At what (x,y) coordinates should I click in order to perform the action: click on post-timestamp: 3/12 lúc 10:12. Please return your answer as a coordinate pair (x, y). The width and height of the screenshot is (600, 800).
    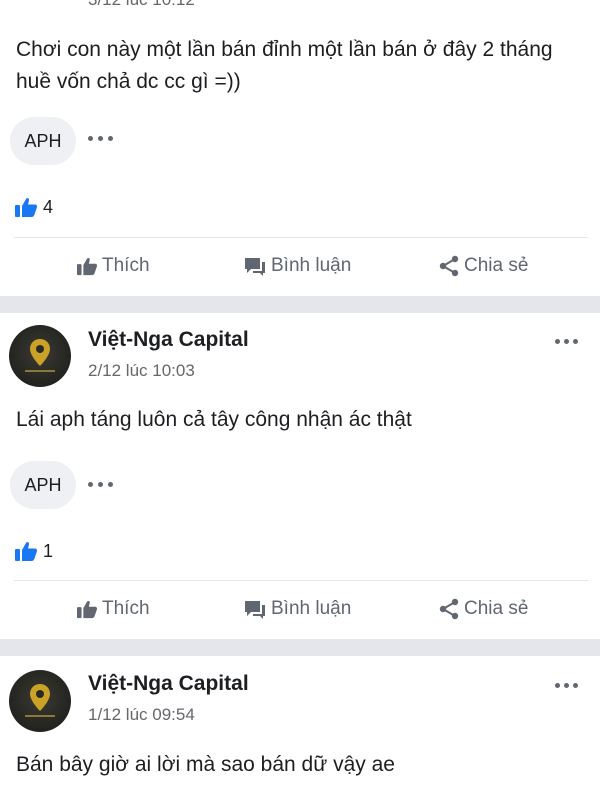
    Looking at the image, I should click on (141, 5).